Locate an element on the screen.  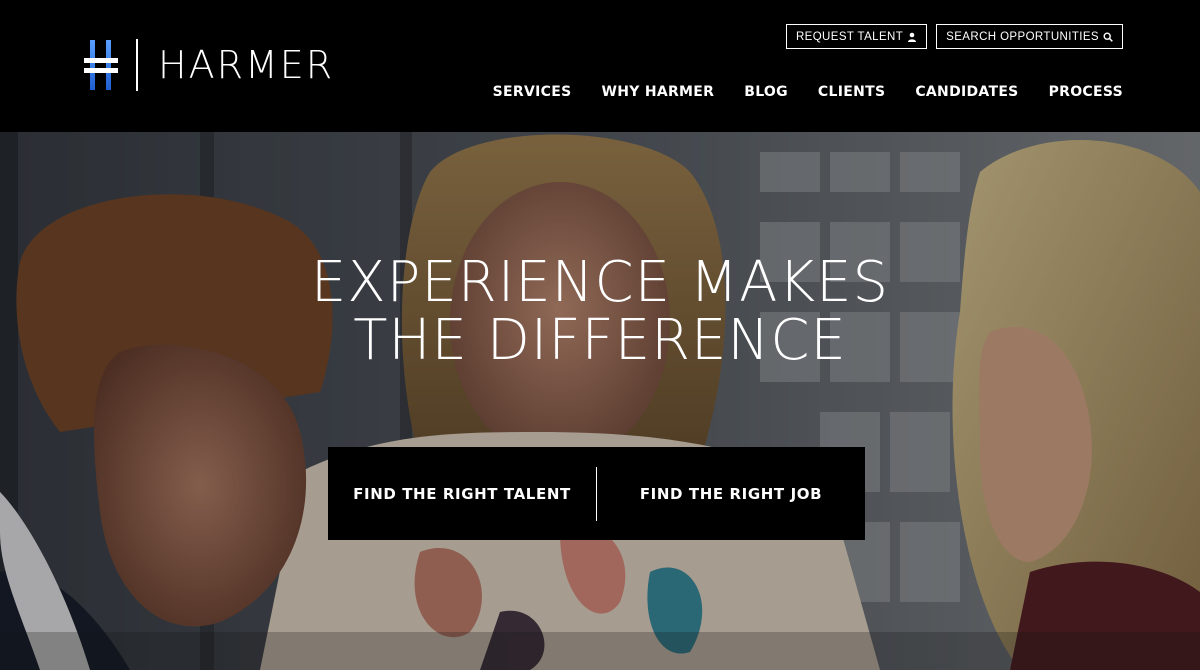
search-opportunities-label: SEARCH OPPORTUNITIES is located at coordinates (1022, 36).